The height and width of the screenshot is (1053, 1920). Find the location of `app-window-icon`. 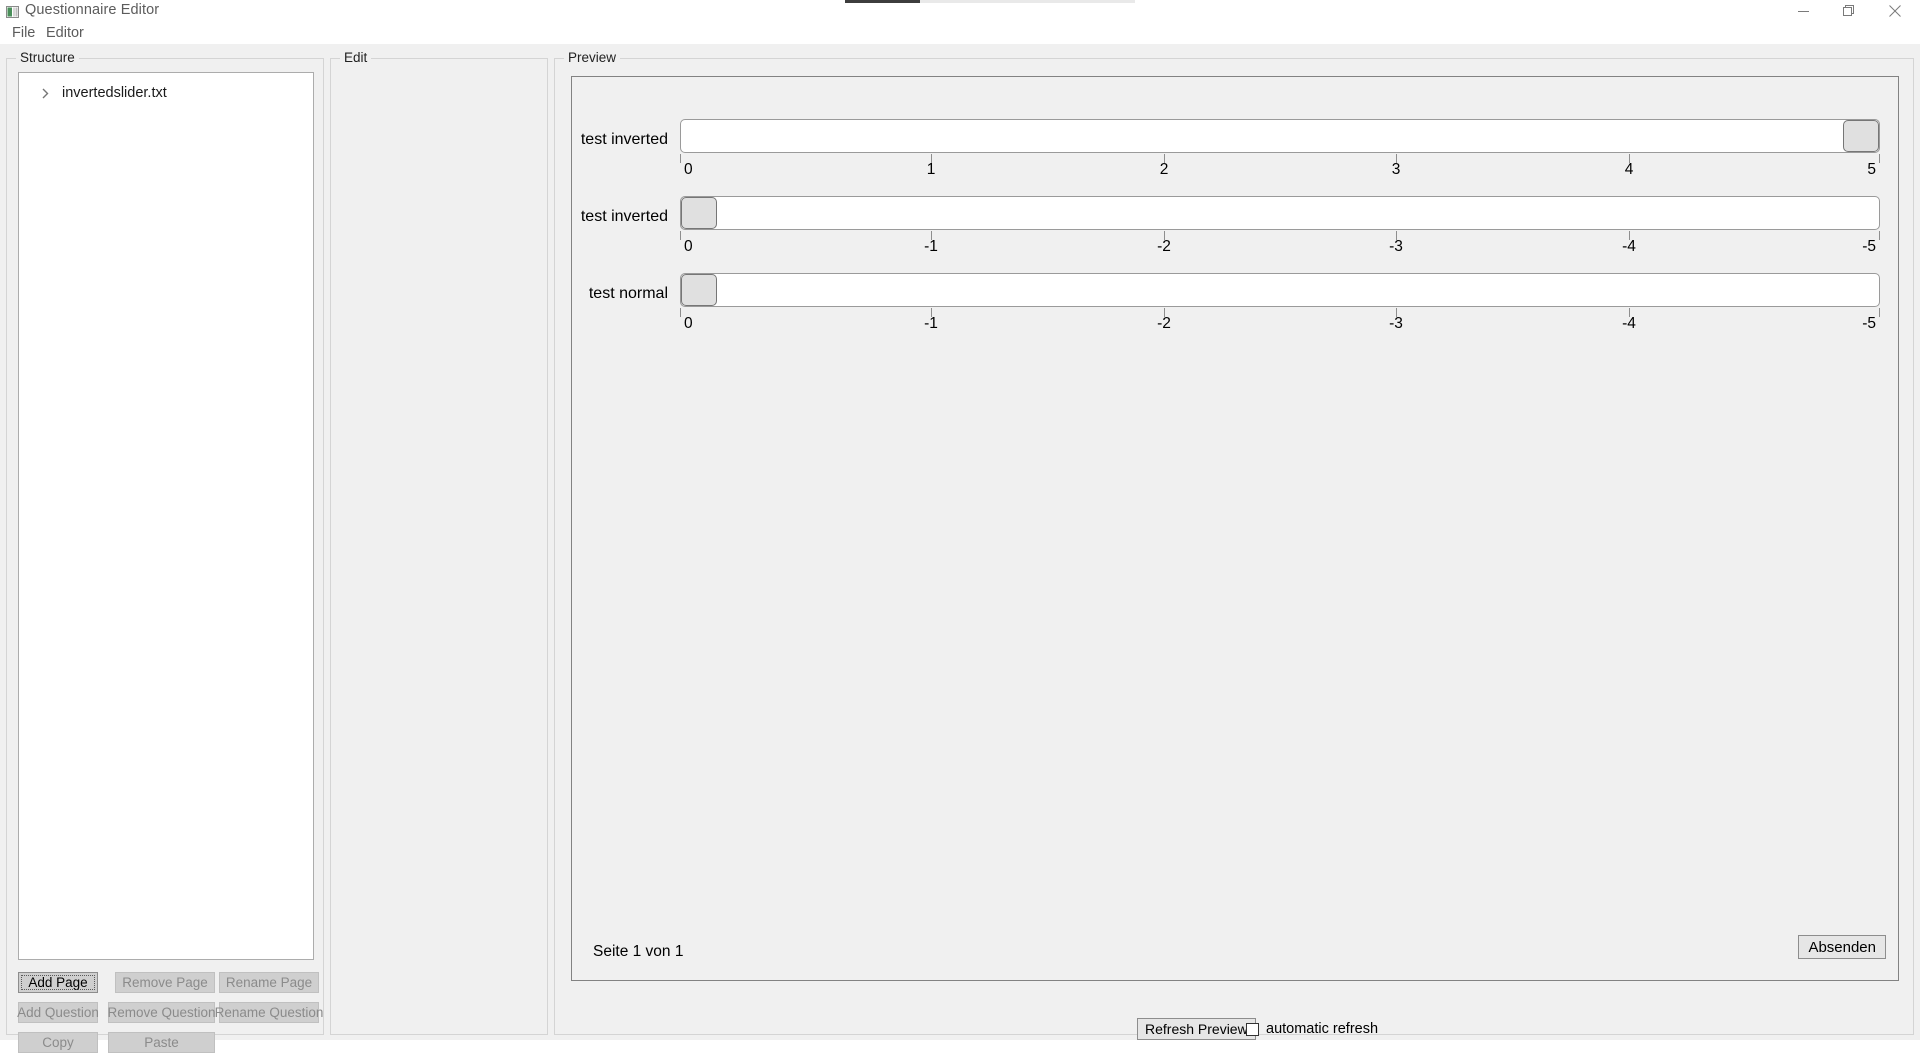

app-window-icon is located at coordinates (12, 11).